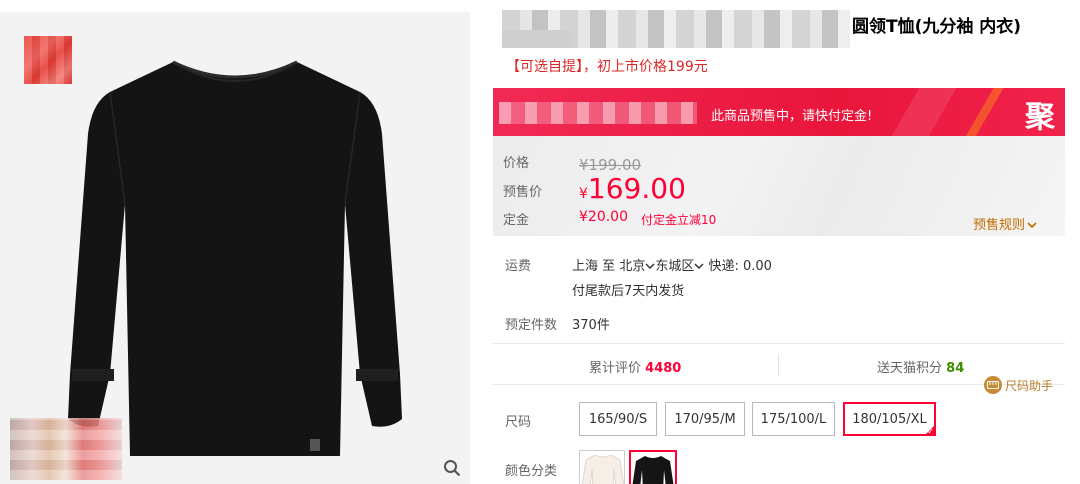 The height and width of the screenshot is (484, 1080). I want to click on points-label: 送天猫积分, so click(910, 368).